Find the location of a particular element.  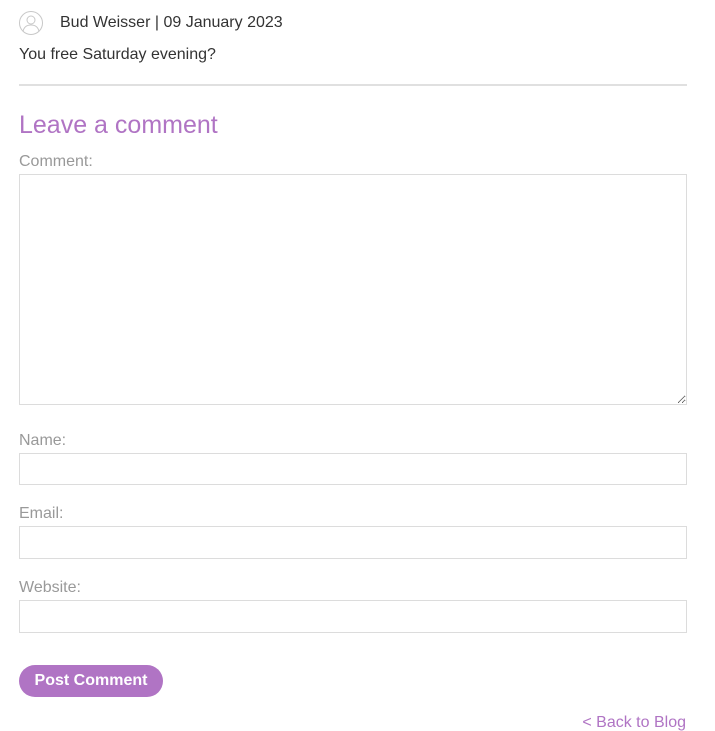

comment-date: 09 January 2023 is located at coordinates (223, 22).